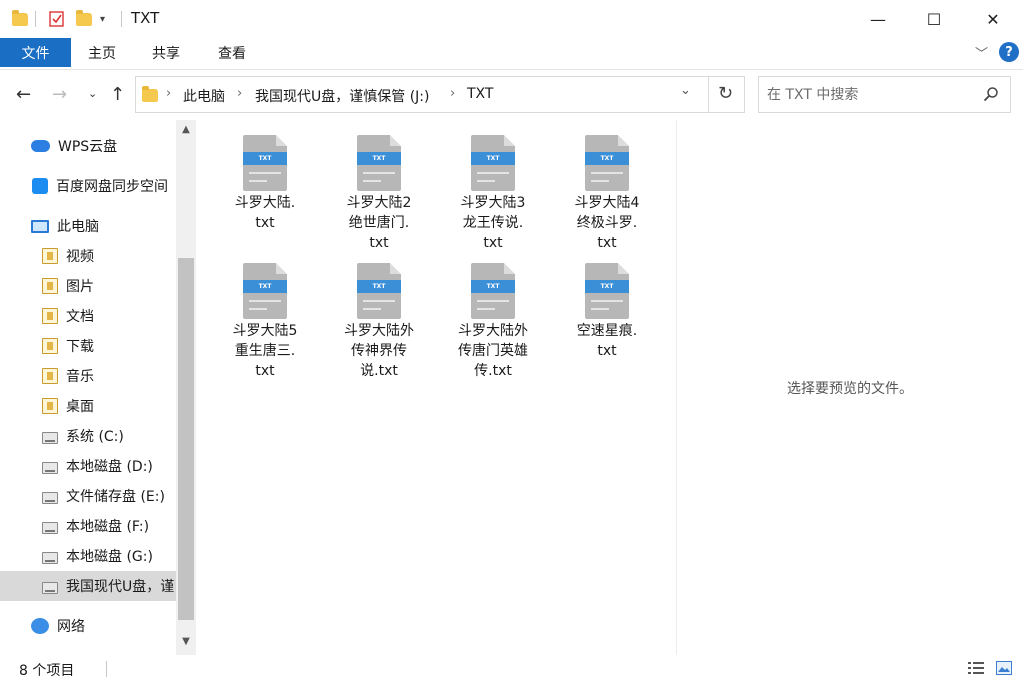 This screenshot has height=683, width=1023. I want to click on usb-drive-icon, so click(50, 588).